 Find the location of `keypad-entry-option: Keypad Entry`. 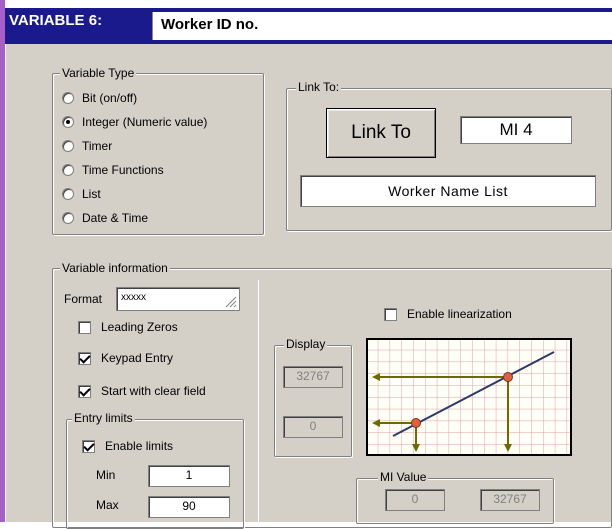

keypad-entry-option: Keypad Entry is located at coordinates (125, 358).